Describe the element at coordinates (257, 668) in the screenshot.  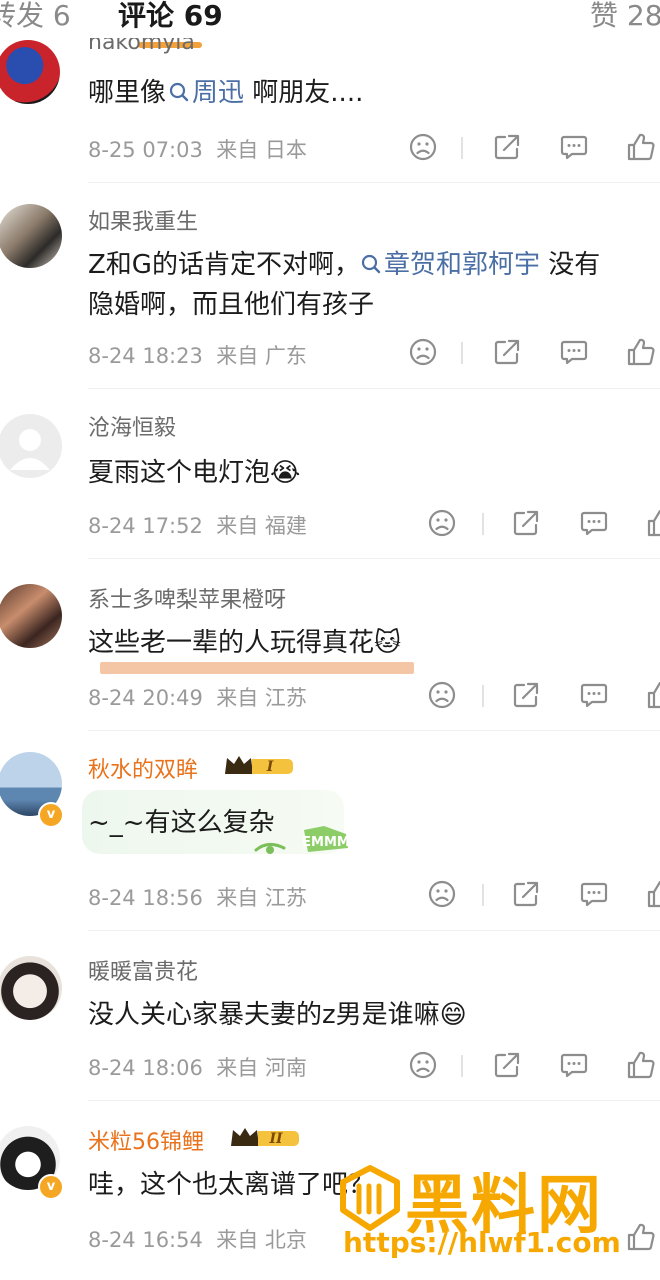
I see `highlight-underline` at that location.